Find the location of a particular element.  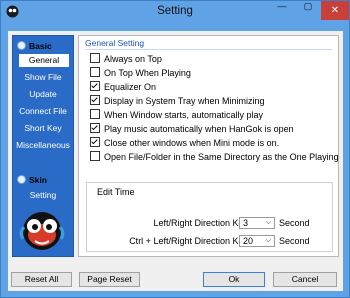

sidebar-item-show-file: Show File is located at coordinates (43, 77).